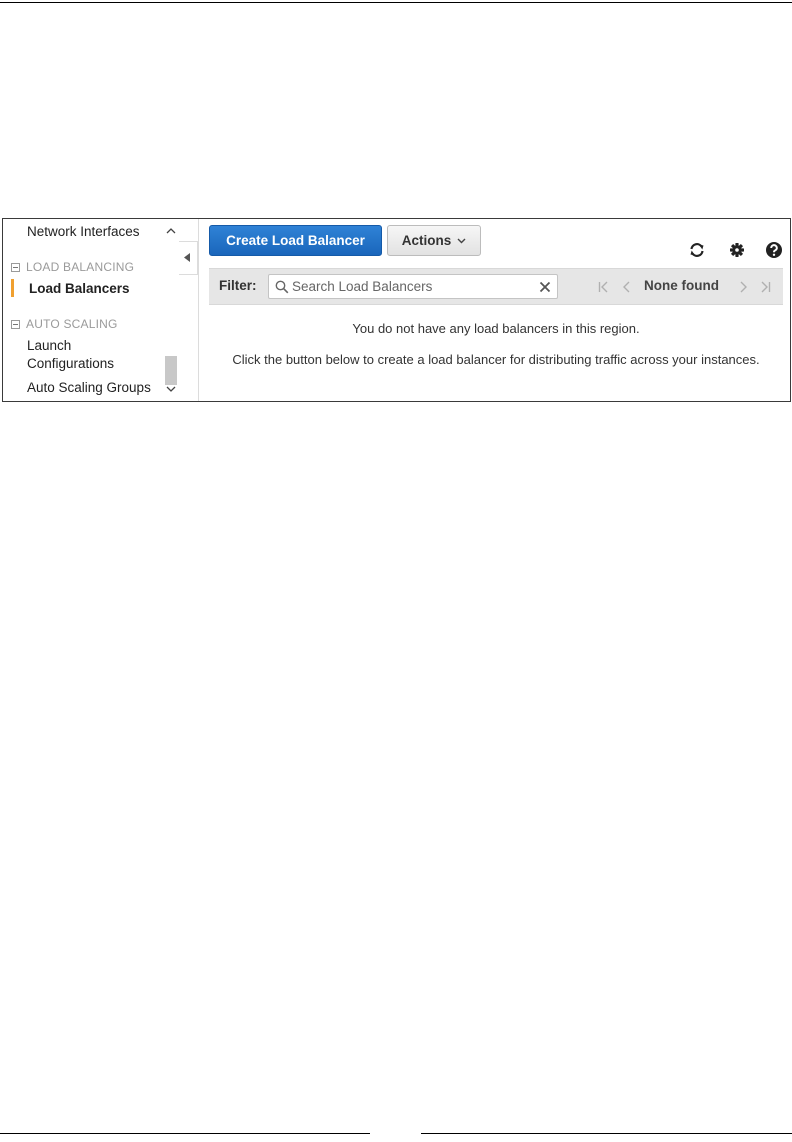  Describe the element at coordinates (171, 370) in the screenshot. I see `scroll-thumb` at that location.